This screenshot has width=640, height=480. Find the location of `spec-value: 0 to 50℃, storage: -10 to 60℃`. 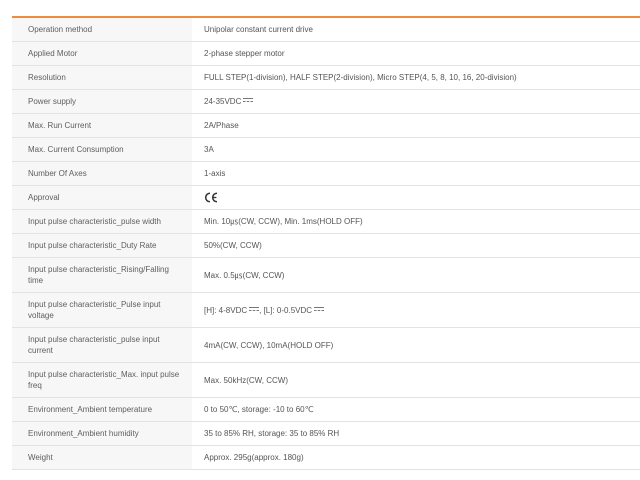

spec-value: 0 to 50℃, storage: -10 to 60℃ is located at coordinates (416, 409).